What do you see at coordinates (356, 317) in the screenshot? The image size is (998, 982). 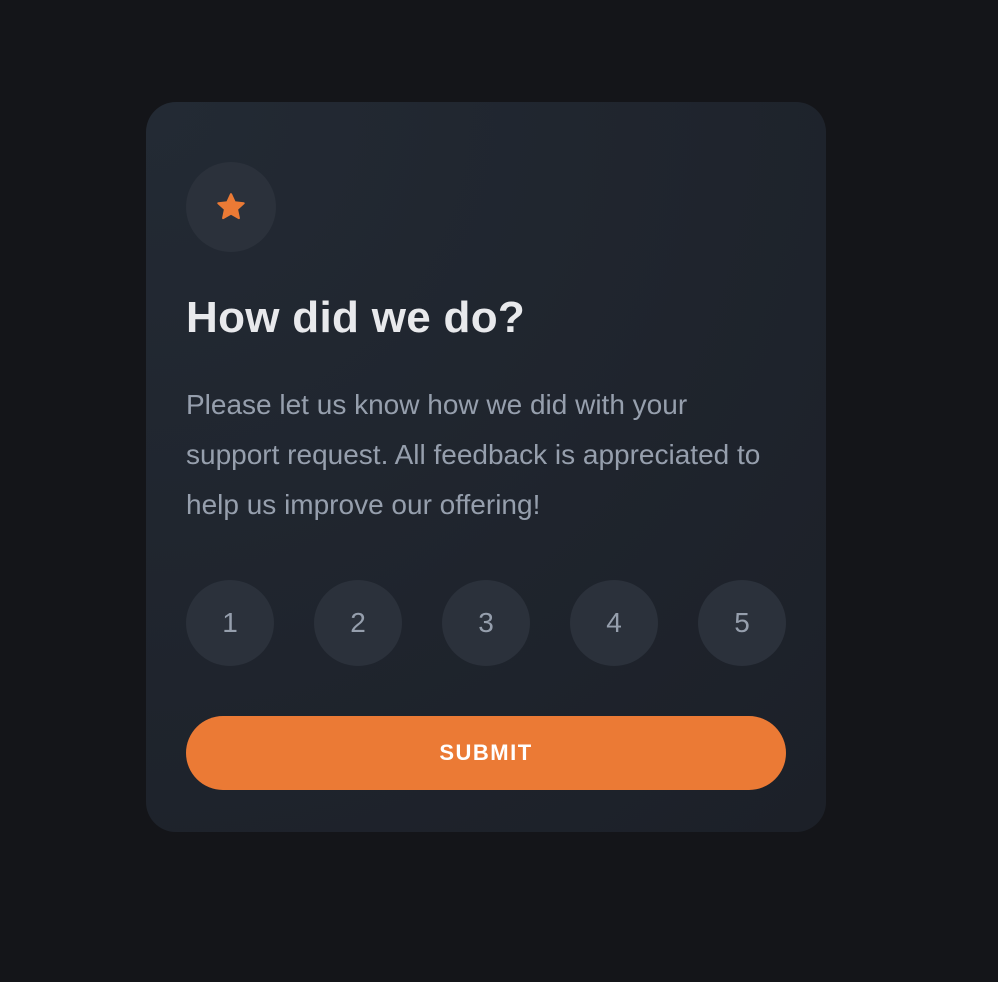 I see `card-title: How did we do?` at bounding box center [356, 317].